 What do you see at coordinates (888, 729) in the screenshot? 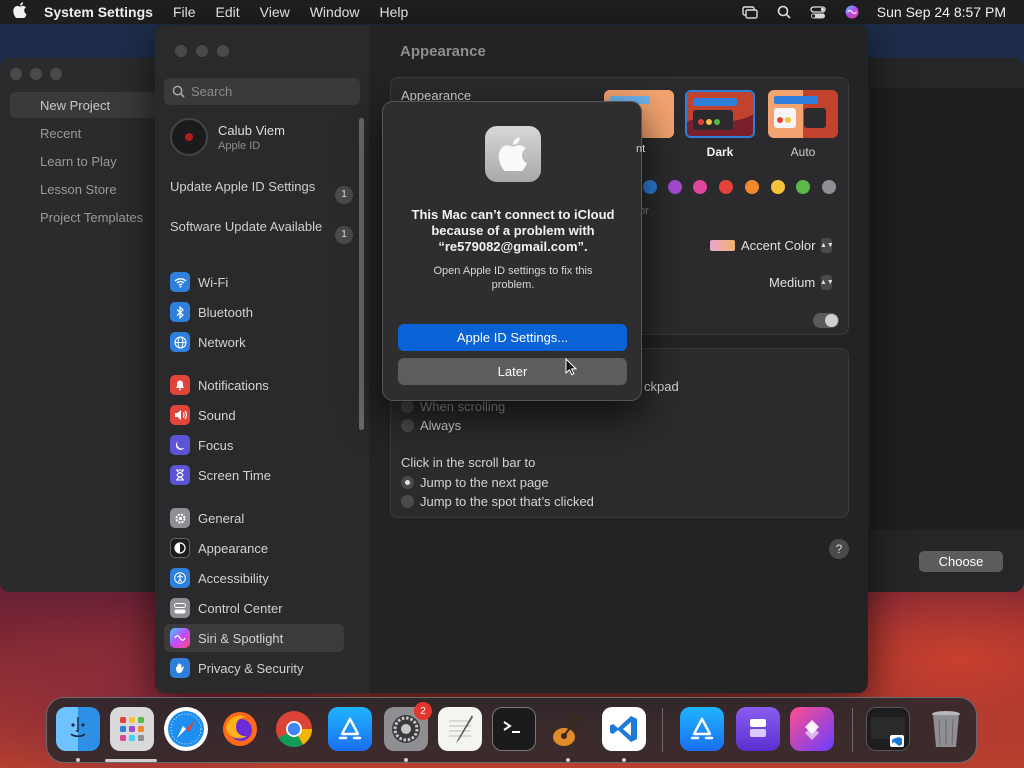
I see `window-preview-icon` at bounding box center [888, 729].